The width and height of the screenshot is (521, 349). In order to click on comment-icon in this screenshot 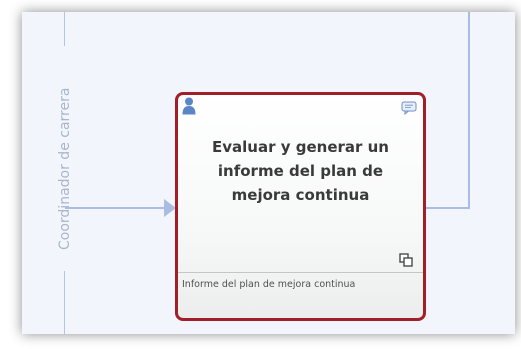, I will do `click(409, 108)`.